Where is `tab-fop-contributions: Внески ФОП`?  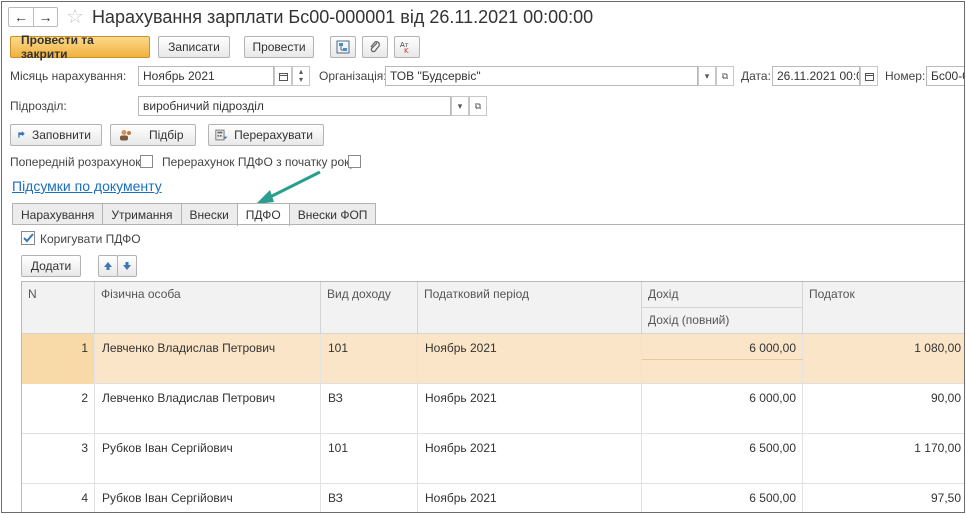 tab-fop-contributions: Внески ФОП is located at coordinates (332, 214).